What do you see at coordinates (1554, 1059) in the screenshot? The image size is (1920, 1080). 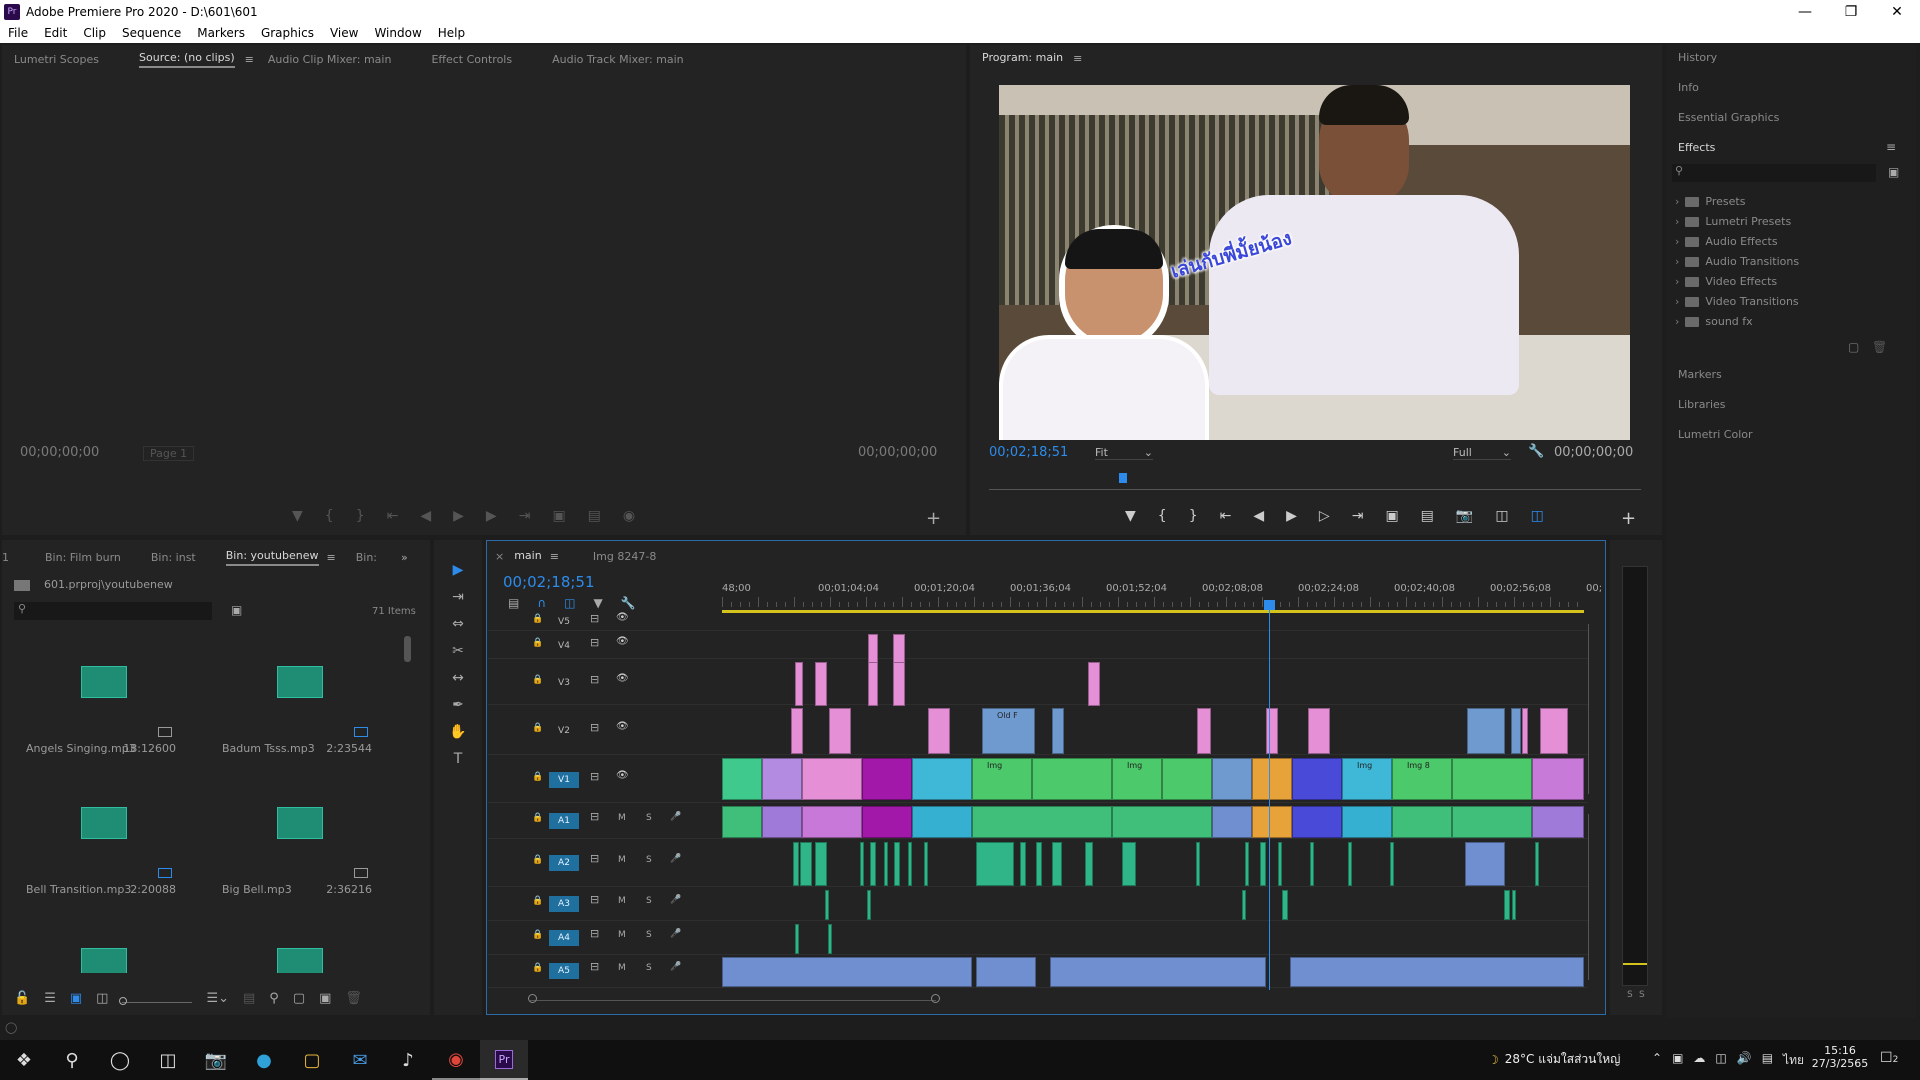 I see `weather-widget: ☽ 28°C แจ่มใสส่วนใหญ่` at bounding box center [1554, 1059].